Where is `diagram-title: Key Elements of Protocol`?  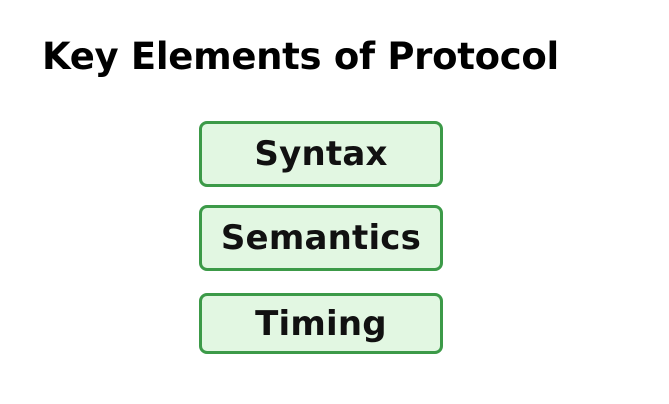 diagram-title: Key Elements of Protocol is located at coordinates (300, 56).